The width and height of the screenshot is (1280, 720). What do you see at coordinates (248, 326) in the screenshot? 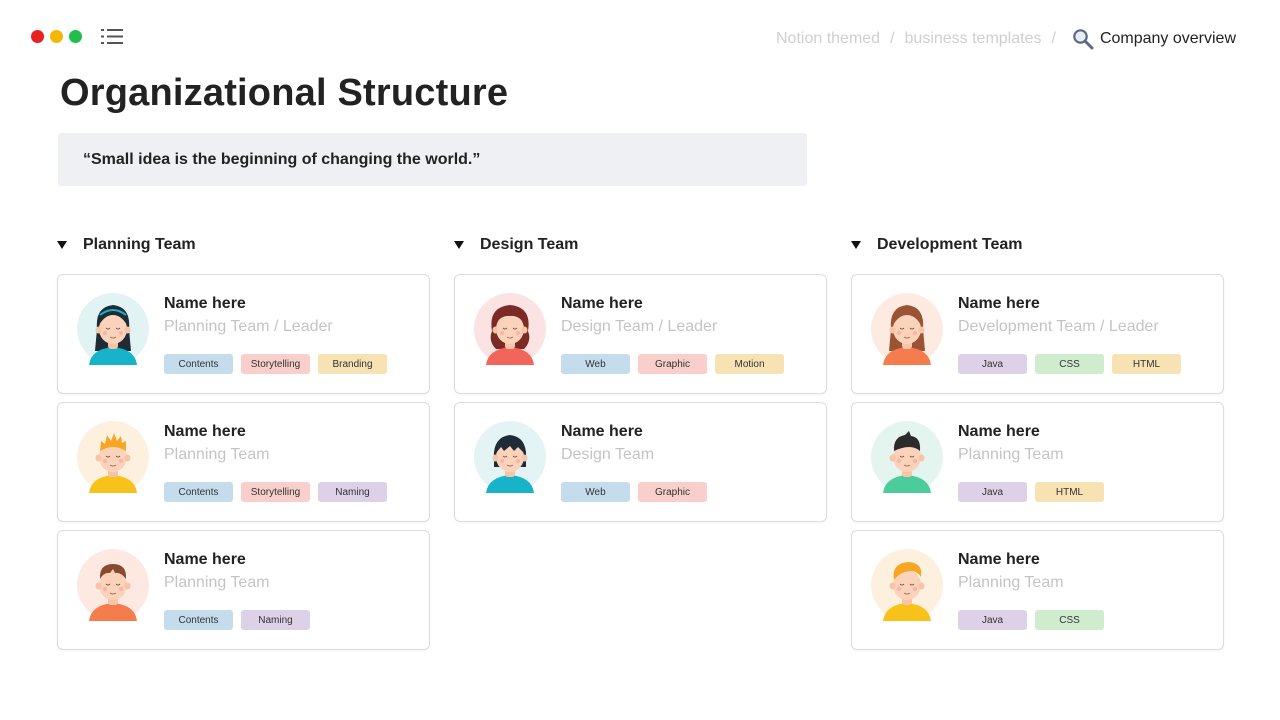
I see `member-role: Planning Team / Leader` at bounding box center [248, 326].